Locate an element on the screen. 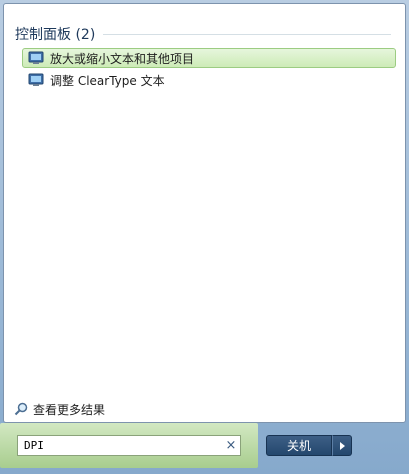 The height and width of the screenshot is (474, 409). see-more-label: 查看更多结果 is located at coordinates (69, 409).